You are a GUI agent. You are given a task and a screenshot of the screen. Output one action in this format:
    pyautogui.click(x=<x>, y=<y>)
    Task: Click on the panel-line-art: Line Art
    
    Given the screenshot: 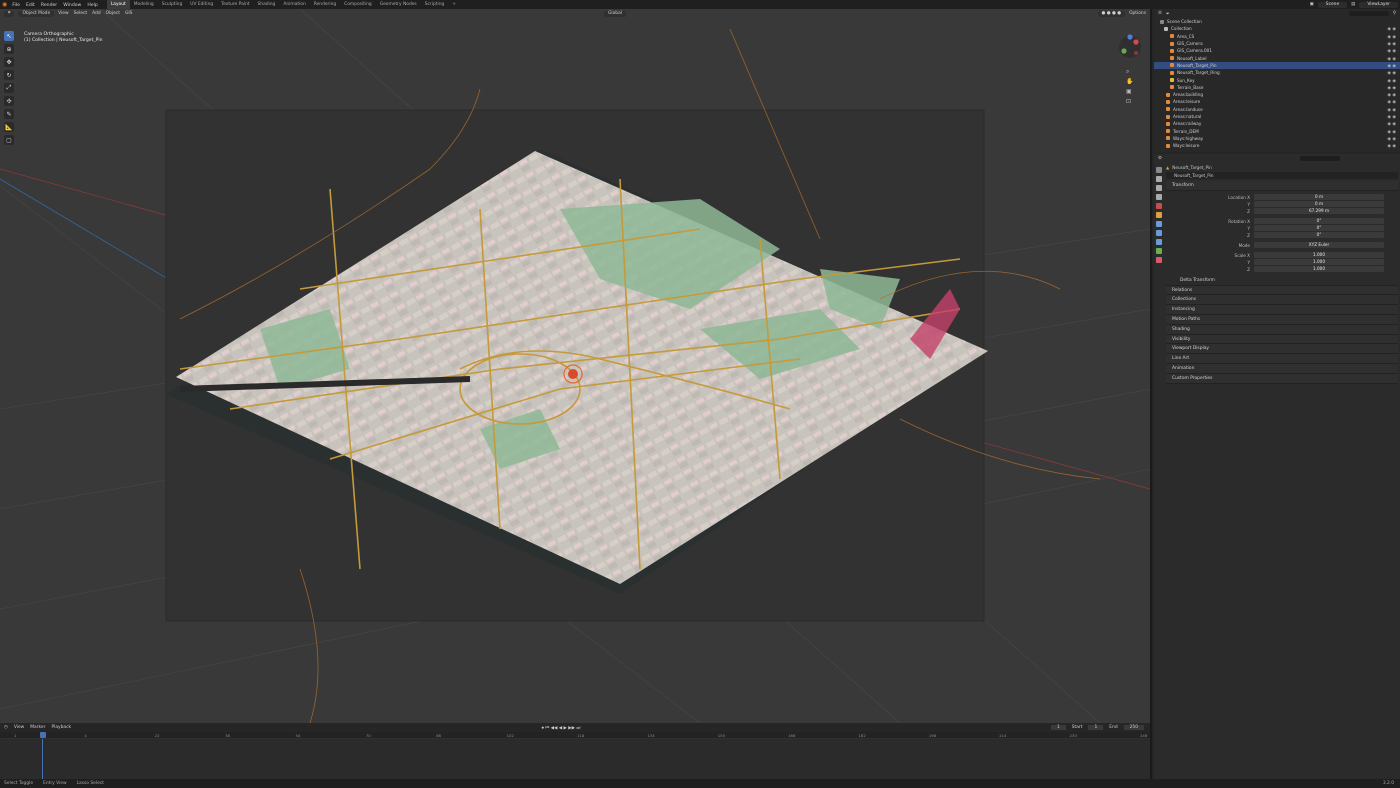 What is the action you would take?
    pyautogui.click(x=1282, y=359)
    